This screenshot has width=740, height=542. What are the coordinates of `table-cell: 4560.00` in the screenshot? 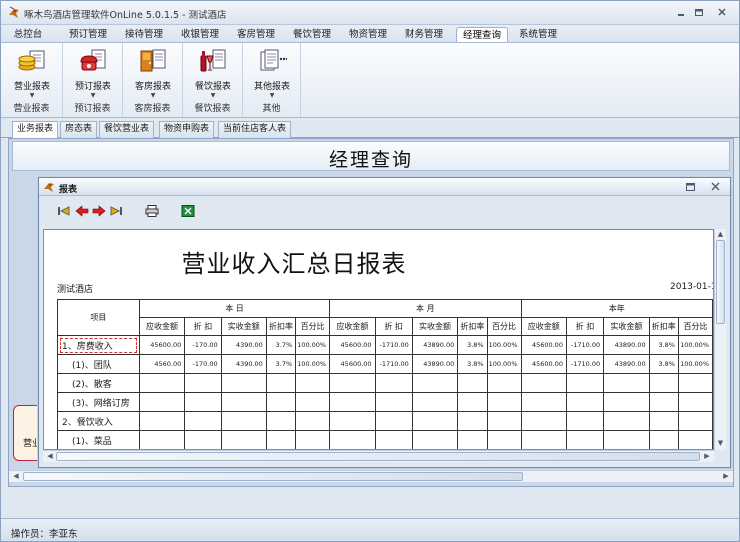 It's located at (162, 364).